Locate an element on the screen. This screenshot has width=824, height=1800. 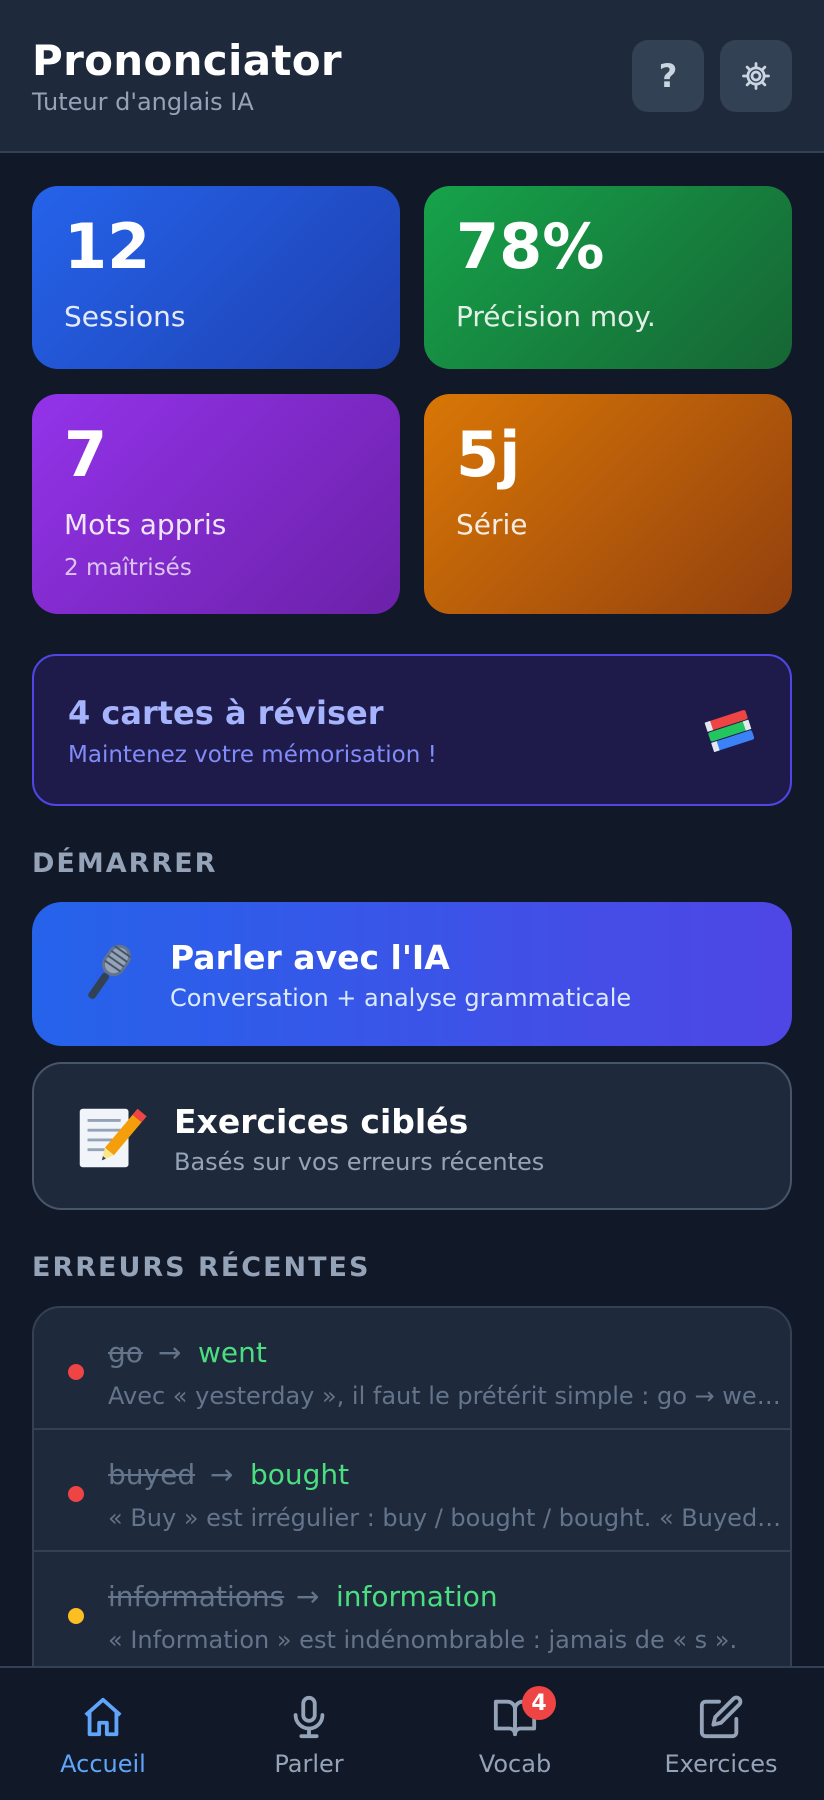
nav-tab-vocab: 4 Vocab is located at coordinates (515, 1734).